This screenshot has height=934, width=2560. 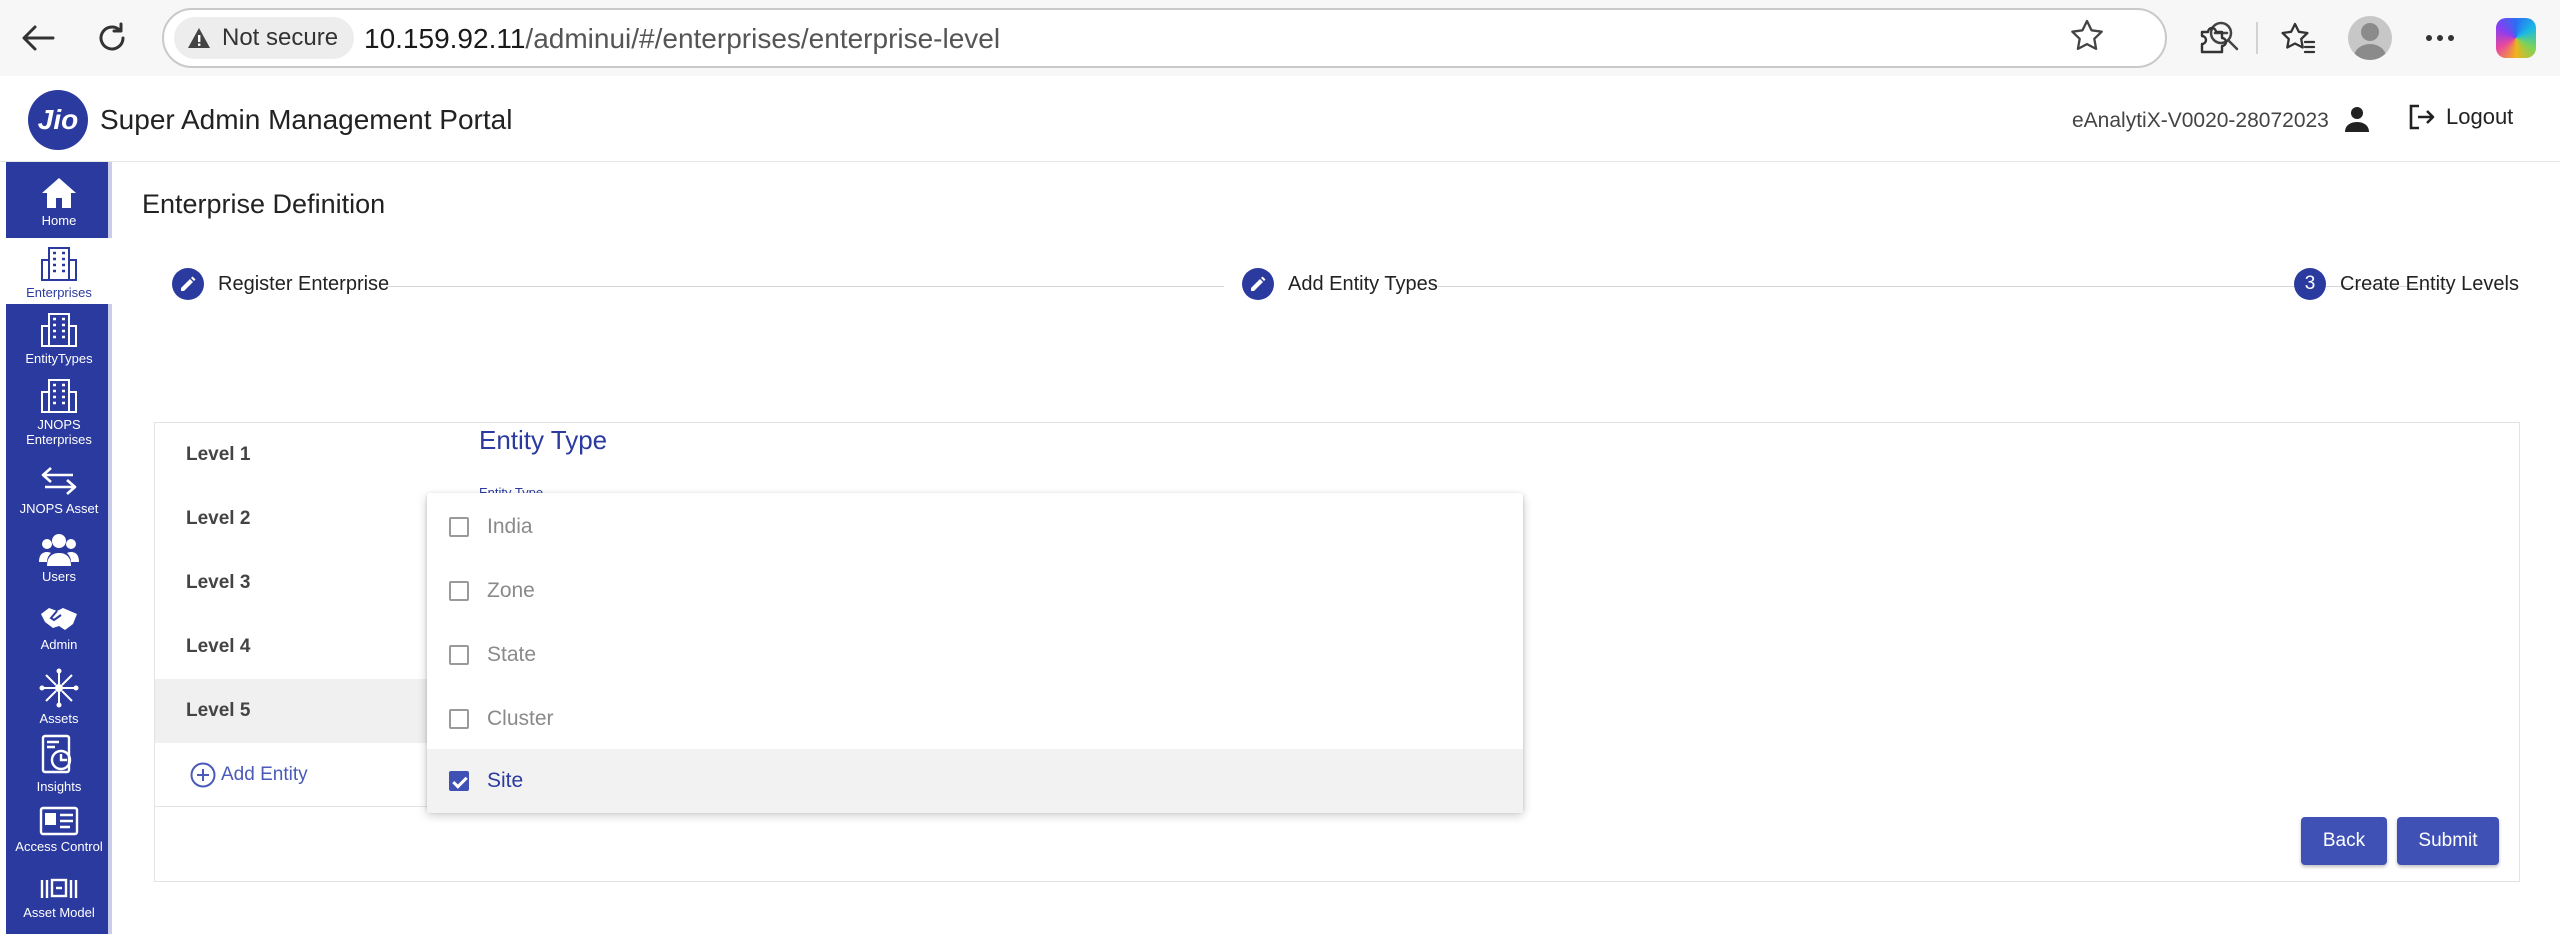 I want to click on favorite-star-icon, so click(x=2087, y=38).